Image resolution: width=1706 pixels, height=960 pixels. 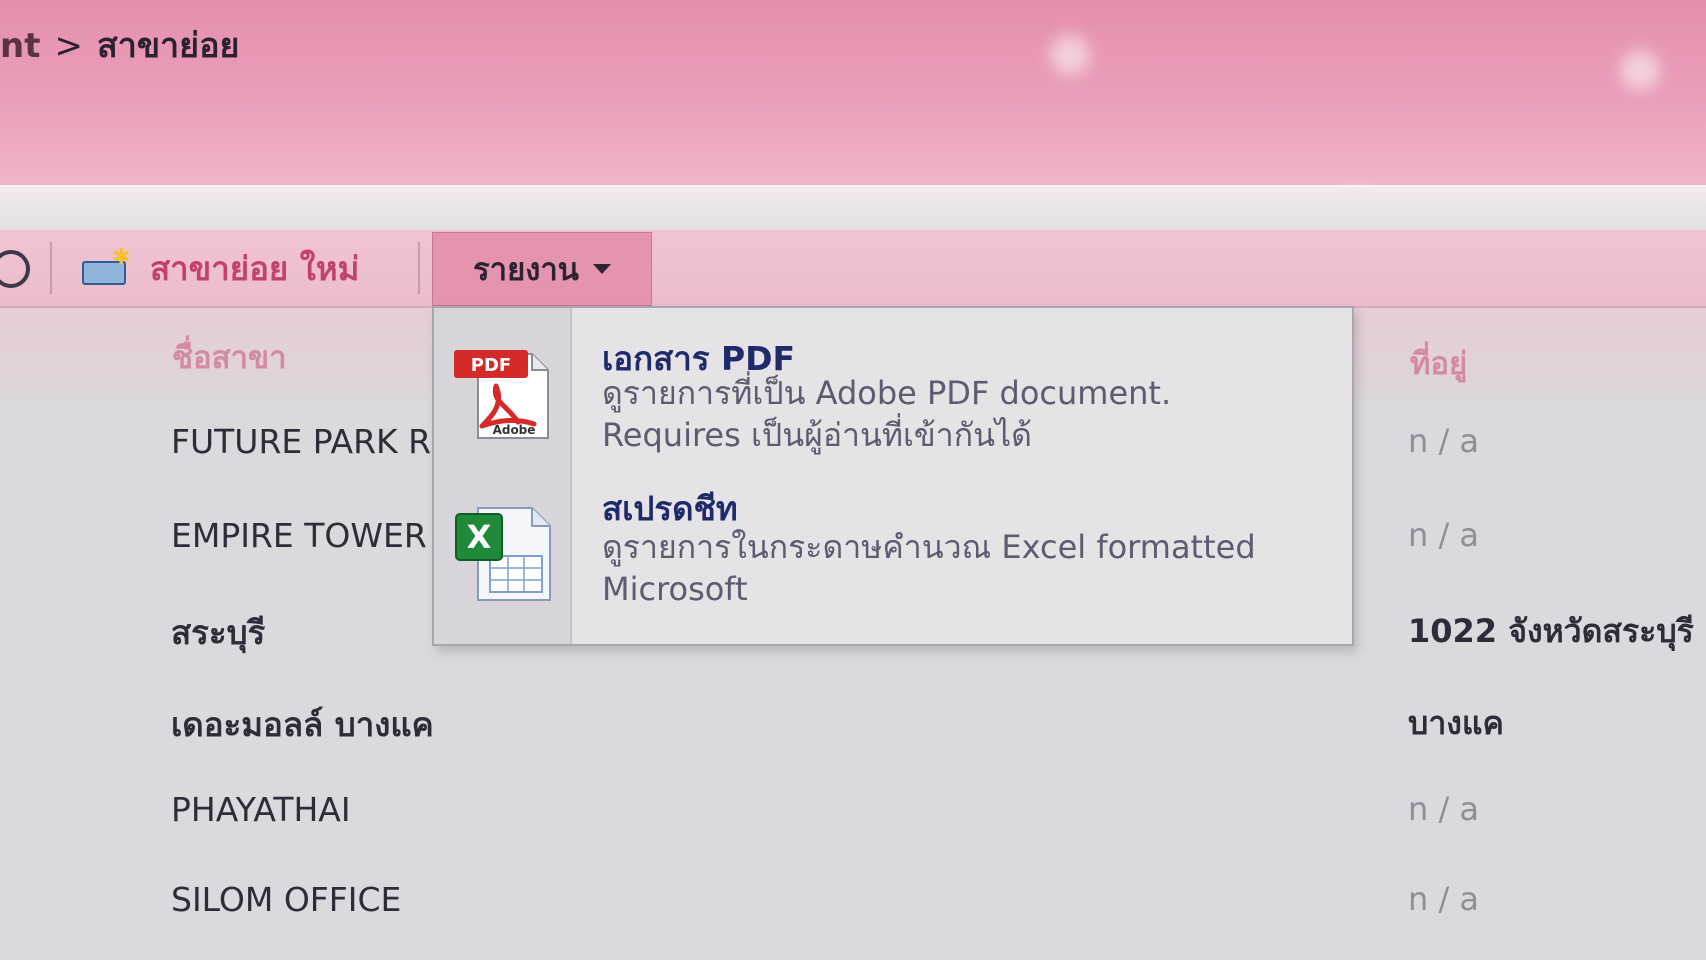 I want to click on pdf-menu-description-2: Requires เป็นผู้อ่านที่เข้ากันได้, so click(x=817, y=435).